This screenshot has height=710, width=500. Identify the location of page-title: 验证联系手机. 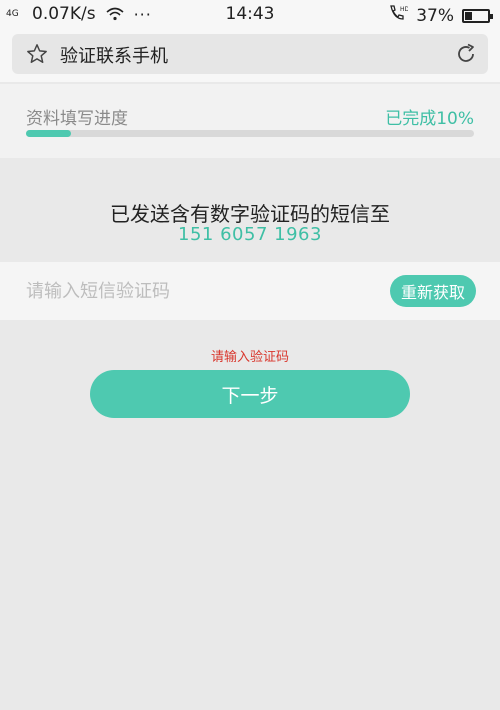
(114, 56).